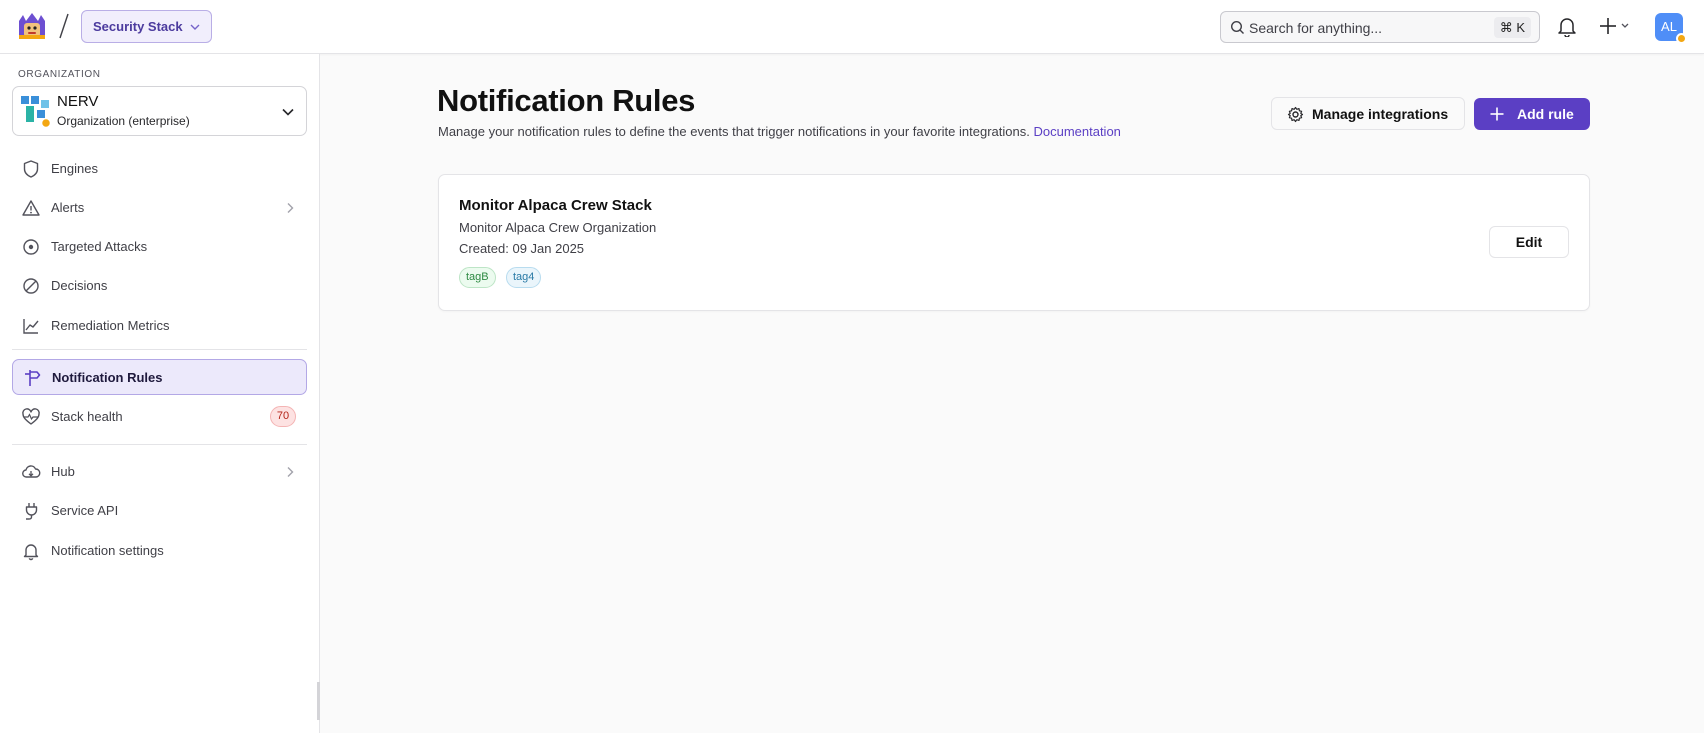 This screenshot has width=1704, height=733. Describe the element at coordinates (31, 511) in the screenshot. I see `plug-icon` at that location.